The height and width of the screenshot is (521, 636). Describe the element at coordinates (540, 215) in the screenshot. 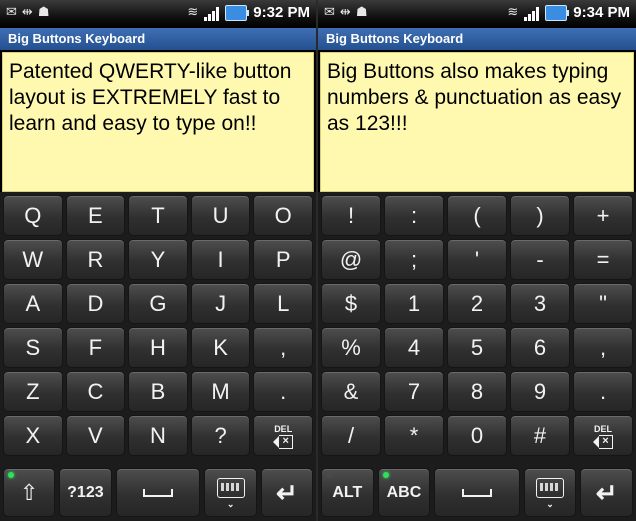

I see `key-close-paren: )` at that location.